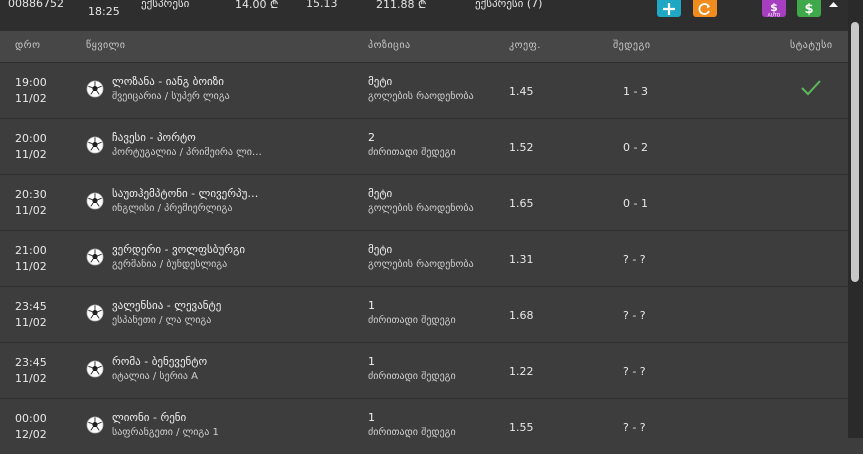 This screenshot has width=863, height=454. I want to click on scrollbar, so click(855, 219).